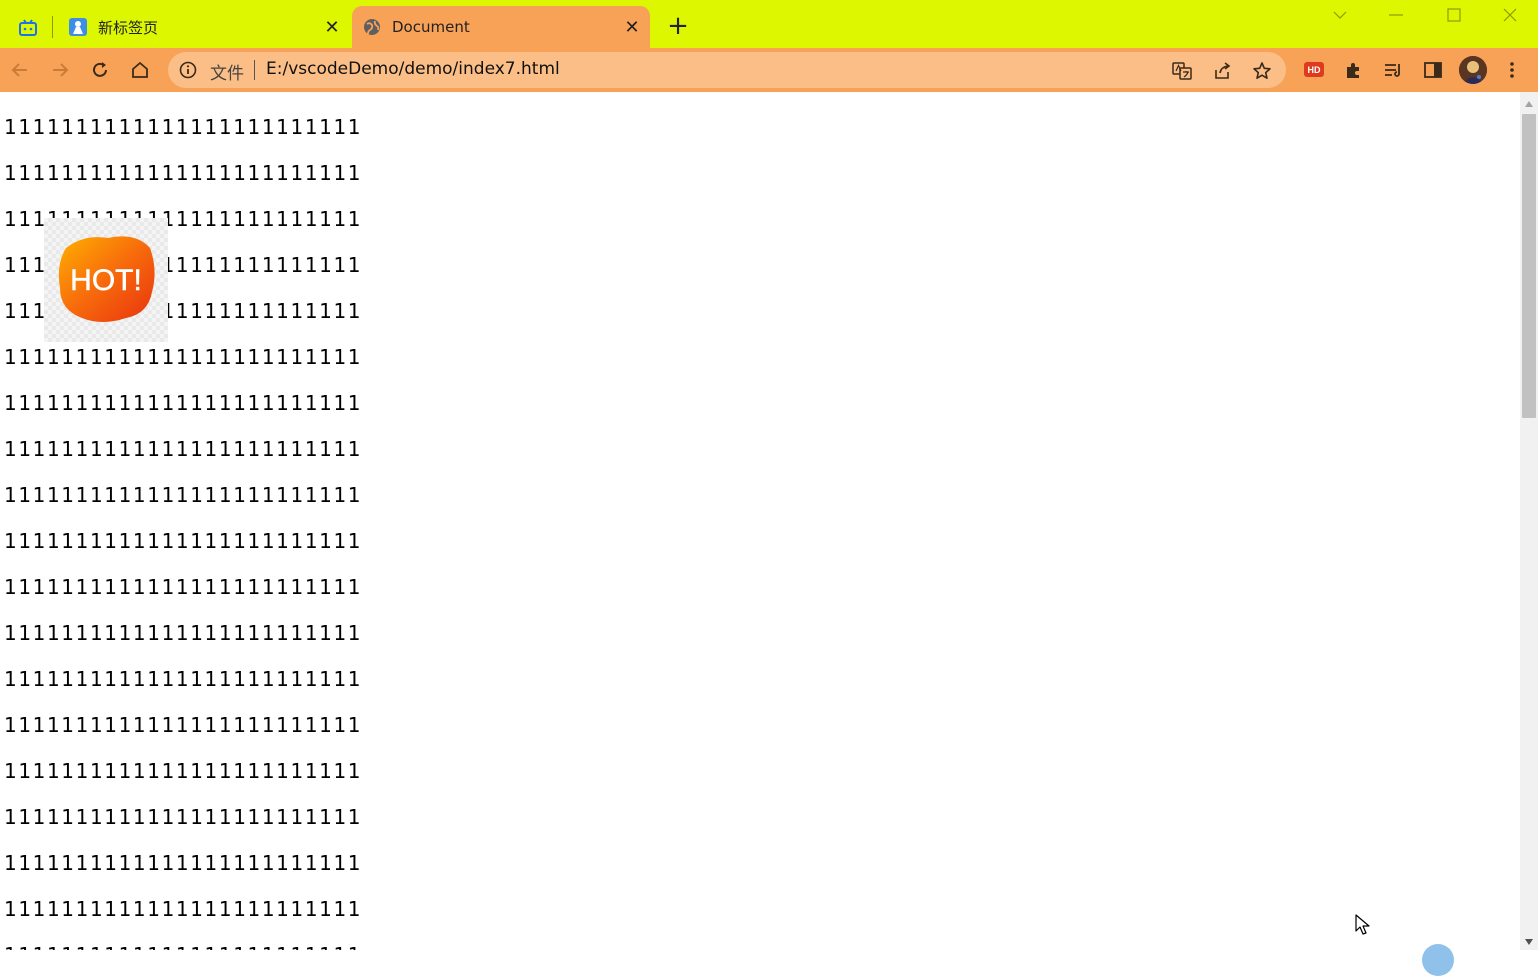 This screenshot has width=1538, height=976. Describe the element at coordinates (1510, 15) in the screenshot. I see `window-close-icon` at that location.